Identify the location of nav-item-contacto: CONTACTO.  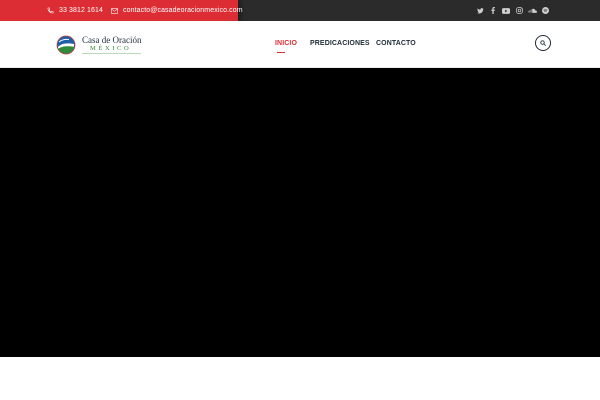
(396, 43).